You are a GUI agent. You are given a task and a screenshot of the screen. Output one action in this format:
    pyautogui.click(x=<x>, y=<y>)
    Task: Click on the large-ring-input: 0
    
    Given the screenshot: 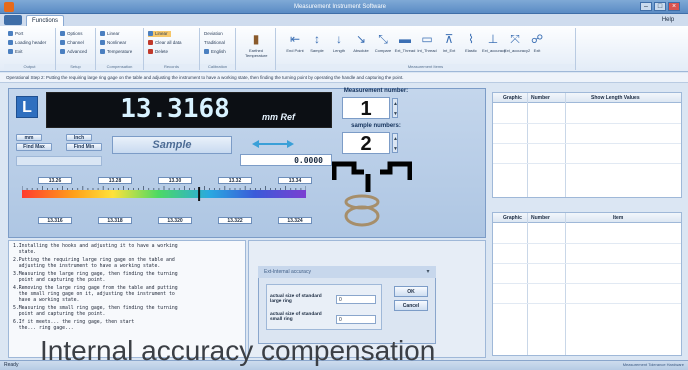 What is the action you would take?
    pyautogui.click(x=356, y=299)
    